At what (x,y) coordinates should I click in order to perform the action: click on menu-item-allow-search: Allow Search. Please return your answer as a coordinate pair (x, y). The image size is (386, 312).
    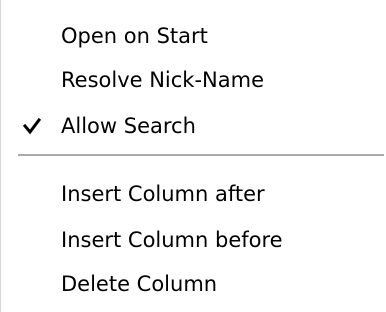
    Looking at the image, I should click on (193, 126).